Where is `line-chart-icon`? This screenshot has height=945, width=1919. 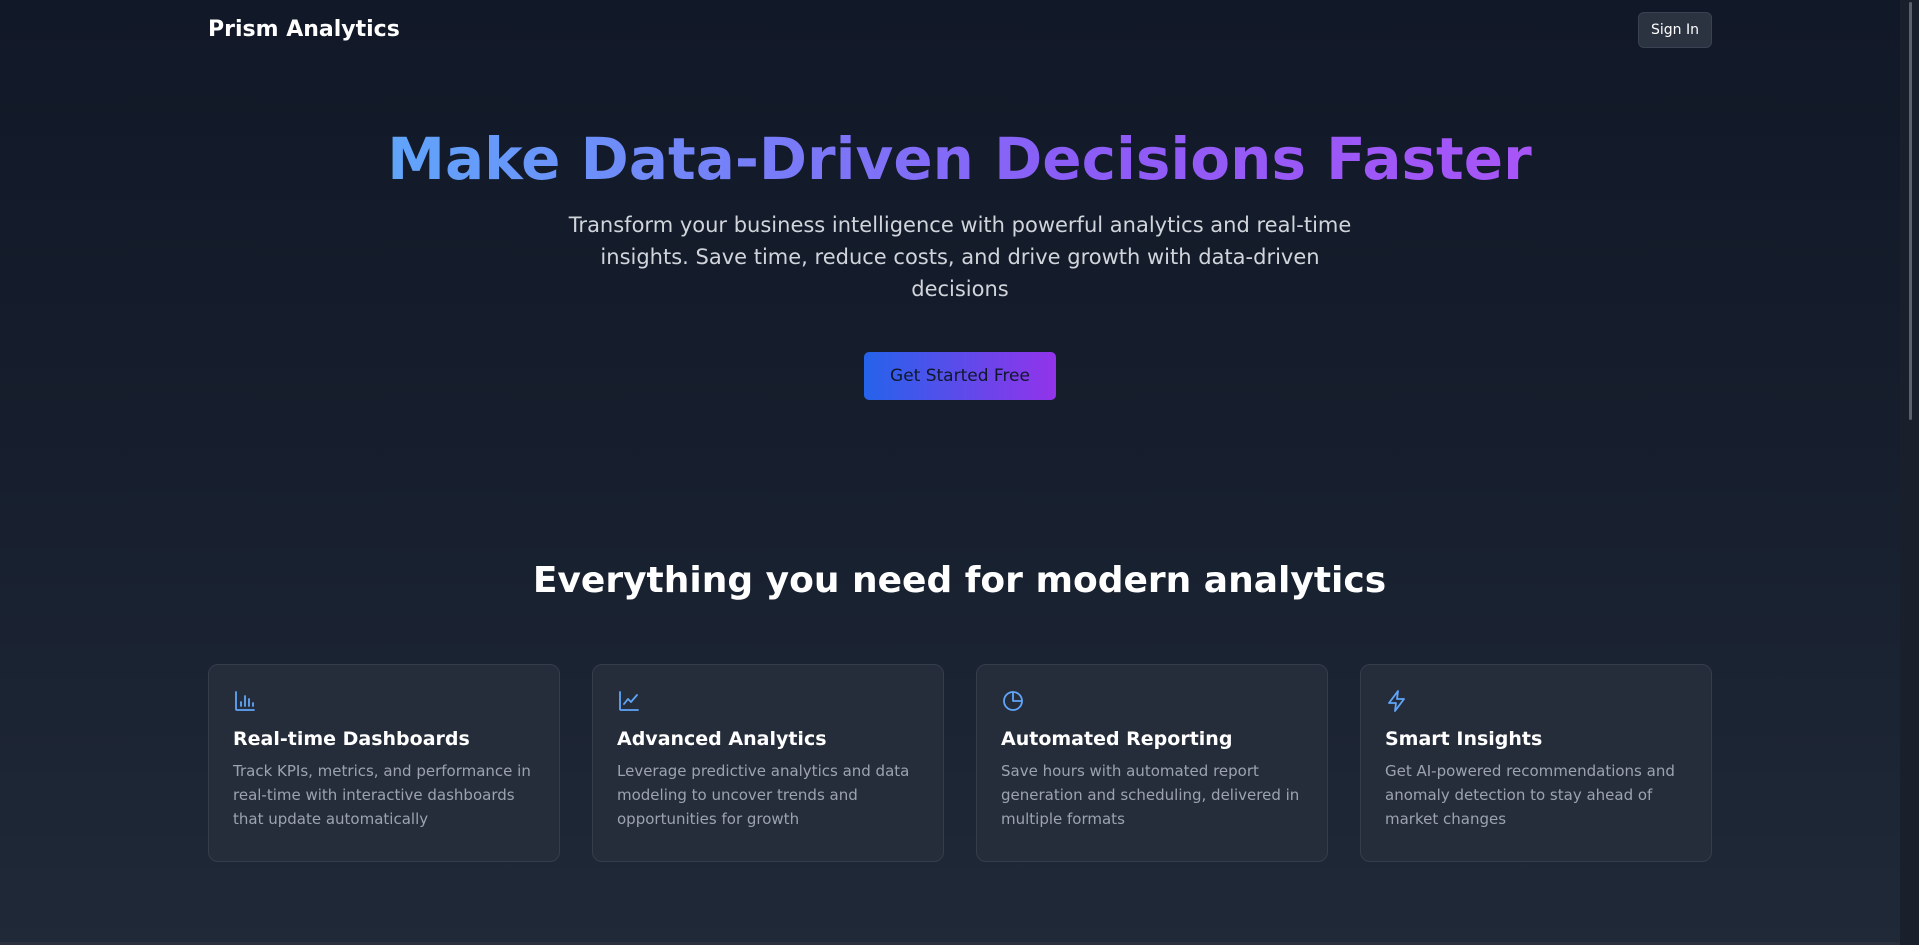 line-chart-icon is located at coordinates (629, 701).